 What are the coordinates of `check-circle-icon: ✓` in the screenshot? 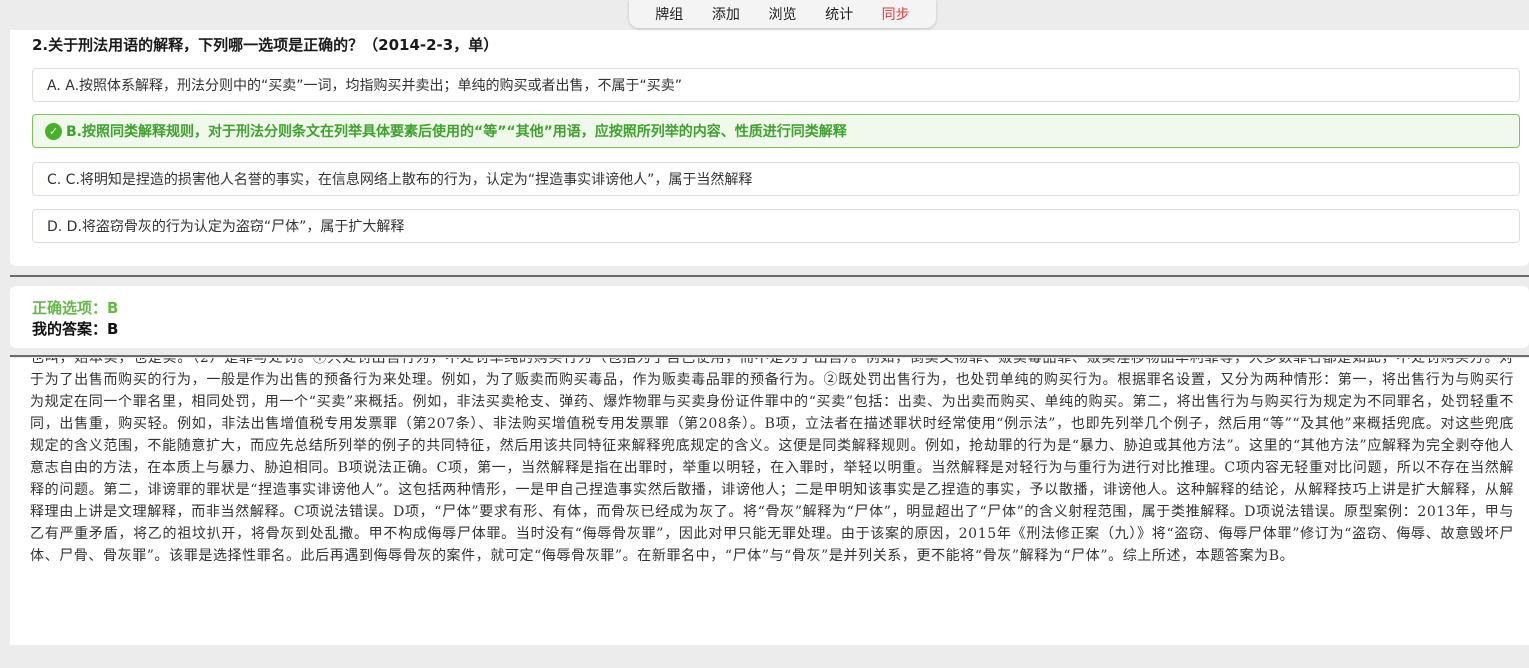 It's located at (53, 131).